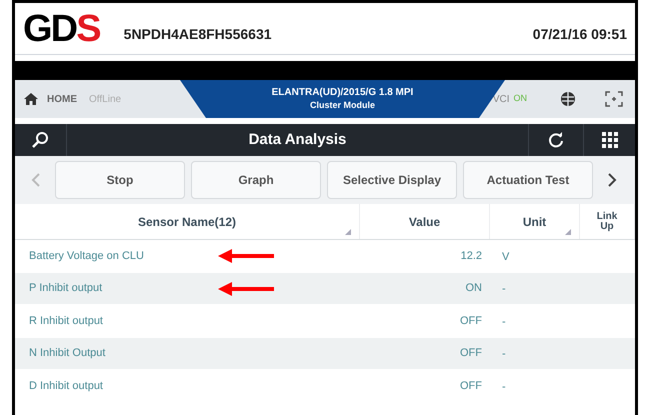 This screenshot has height=415, width=650. I want to click on column-header: Sensor Name(12), so click(187, 221).